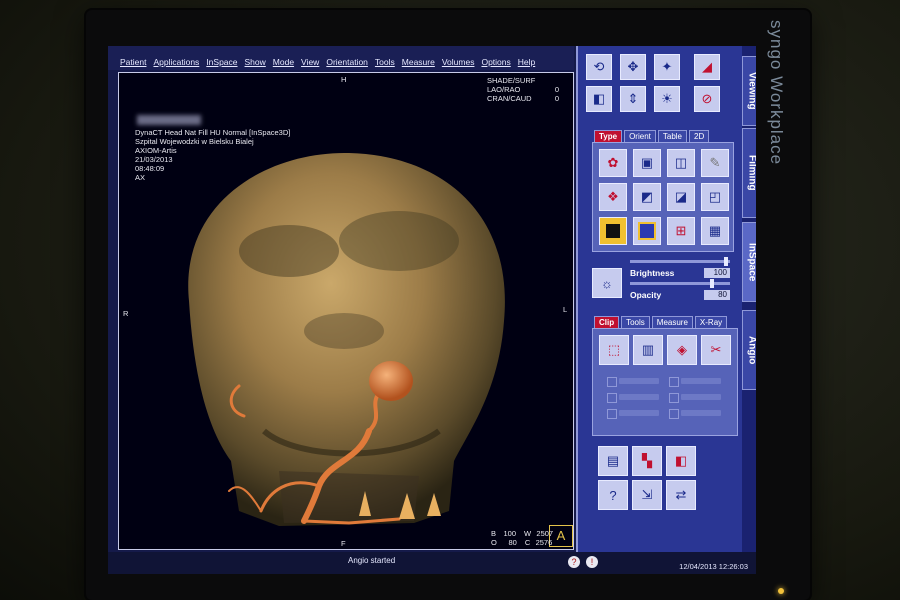  Describe the element at coordinates (681, 231) in the screenshot. I see `layout-quad-tool: ⊞` at that location.